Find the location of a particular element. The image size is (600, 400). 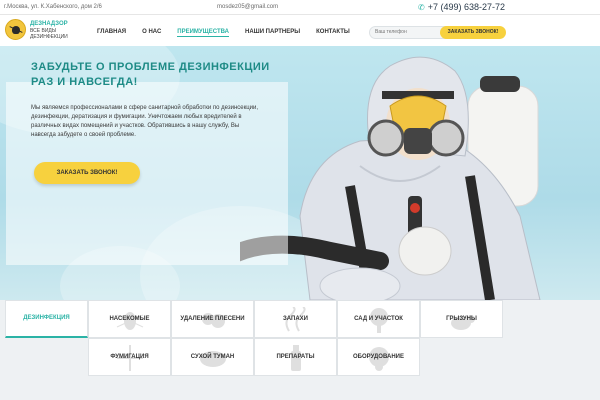

service-label: ГРЫЗУНЫ is located at coordinates (461, 318).